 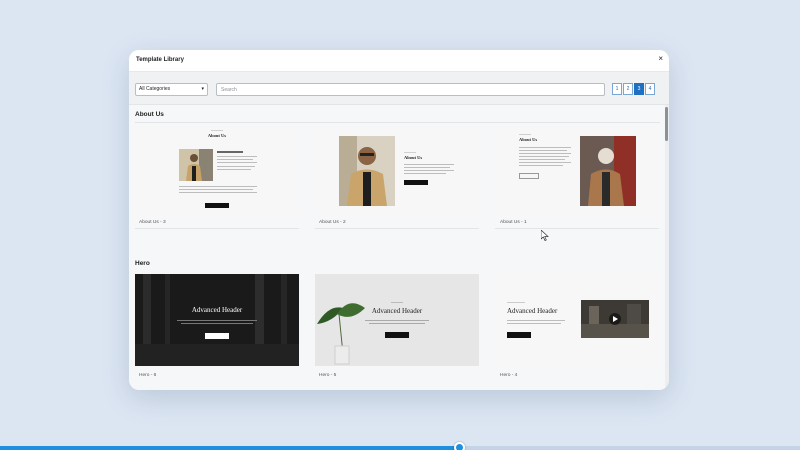 What do you see at coordinates (577, 320) in the screenshot?
I see `template-card-hero-4: Advanced Header` at bounding box center [577, 320].